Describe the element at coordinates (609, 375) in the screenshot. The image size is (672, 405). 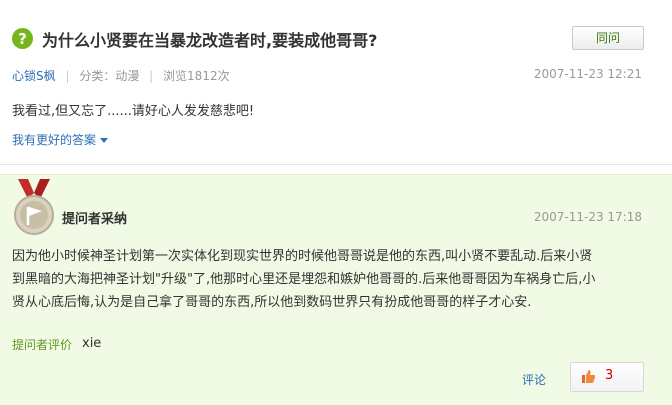
I see `like-count: 3` at that location.